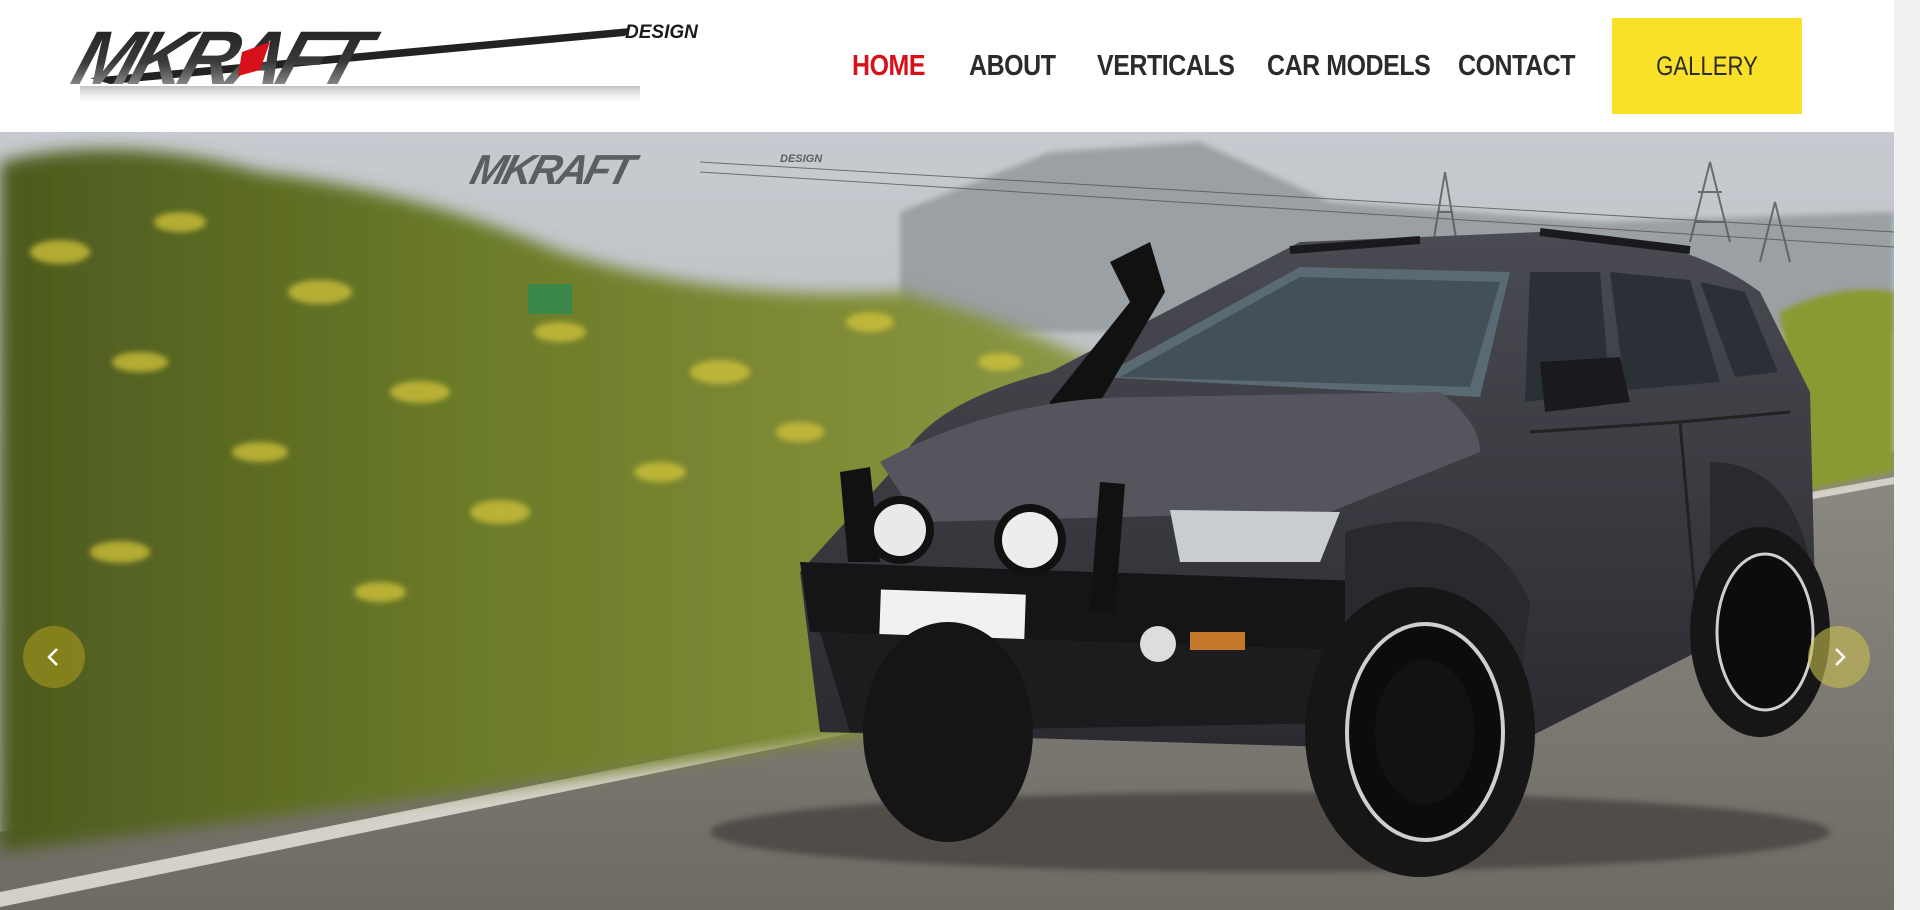 This screenshot has height=910, width=1920. I want to click on nav-contact: CONTACT, so click(1516, 66).